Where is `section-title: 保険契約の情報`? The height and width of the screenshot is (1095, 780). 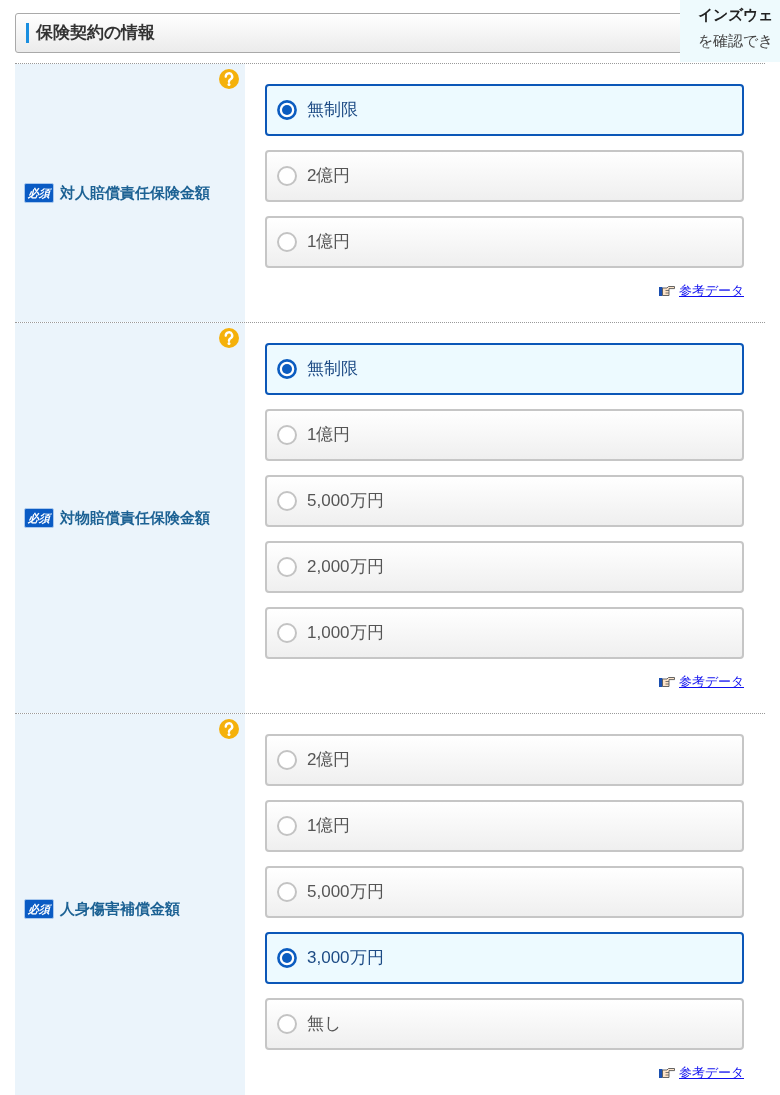
section-title: 保険契約の情報 is located at coordinates (95, 33).